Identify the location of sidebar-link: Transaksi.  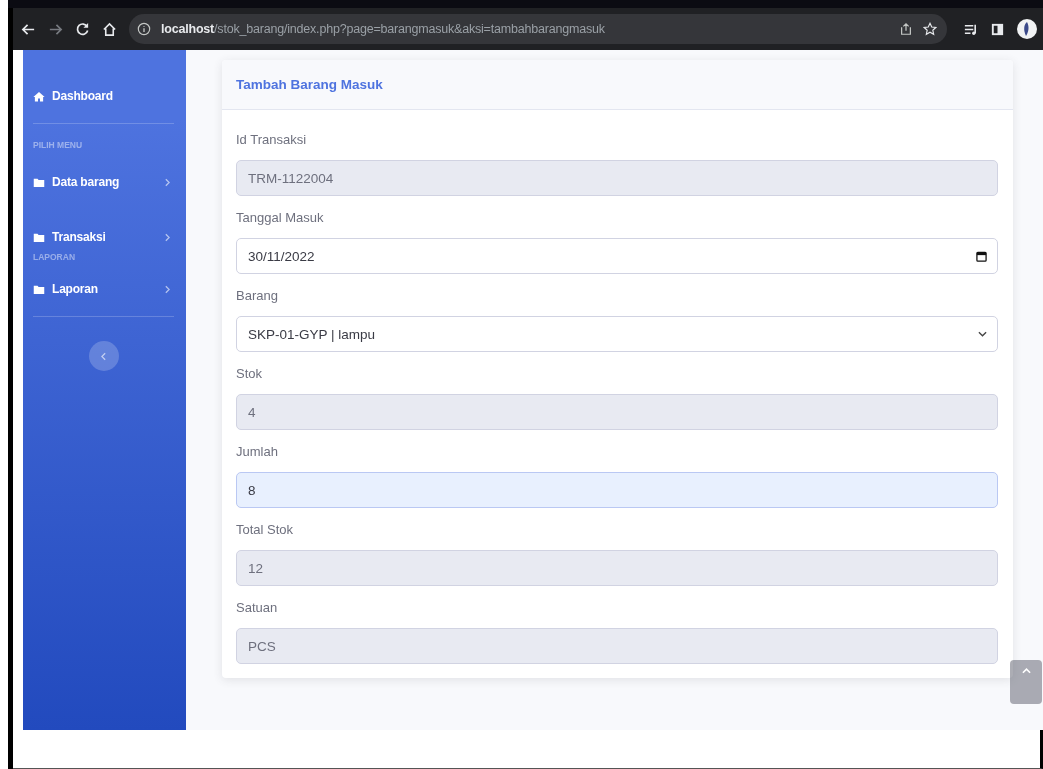
(103, 237).